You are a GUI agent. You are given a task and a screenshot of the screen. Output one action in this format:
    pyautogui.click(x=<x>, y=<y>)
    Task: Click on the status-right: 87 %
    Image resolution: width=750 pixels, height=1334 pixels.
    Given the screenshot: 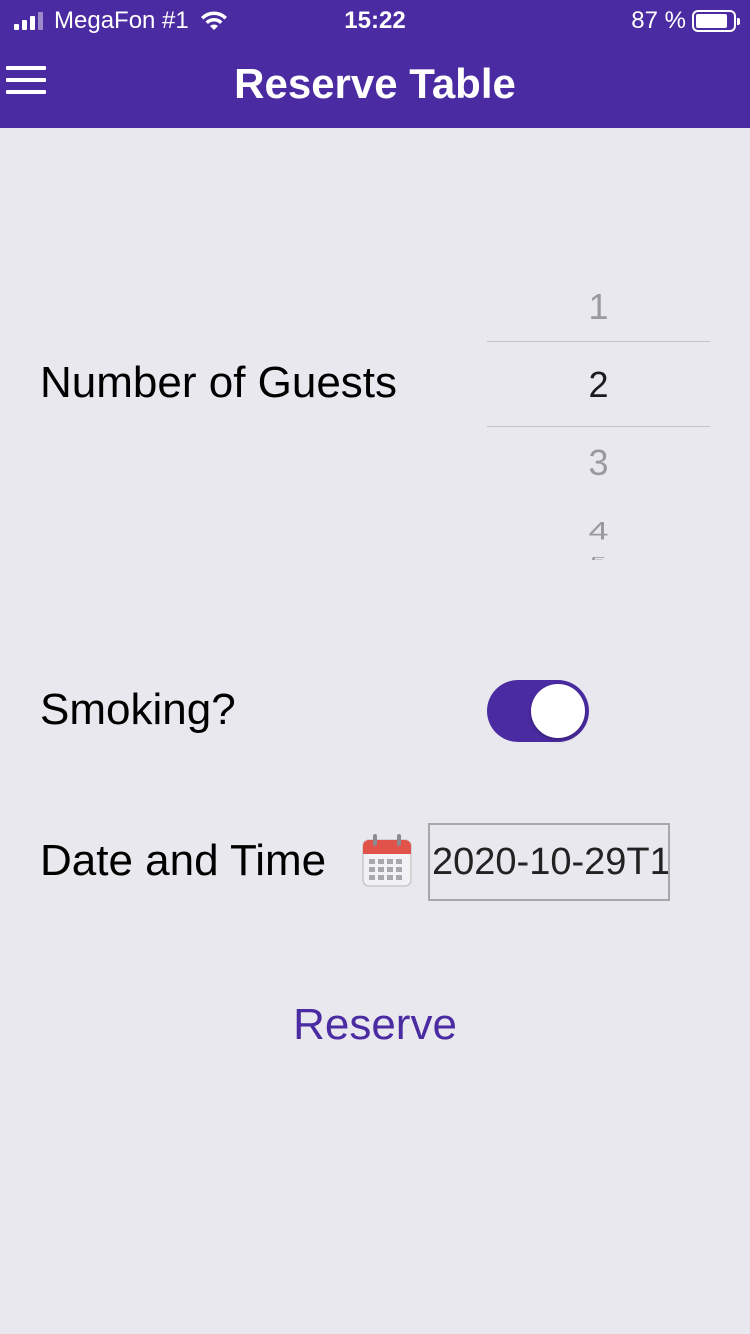 What is the action you would take?
    pyautogui.click(x=685, y=20)
    